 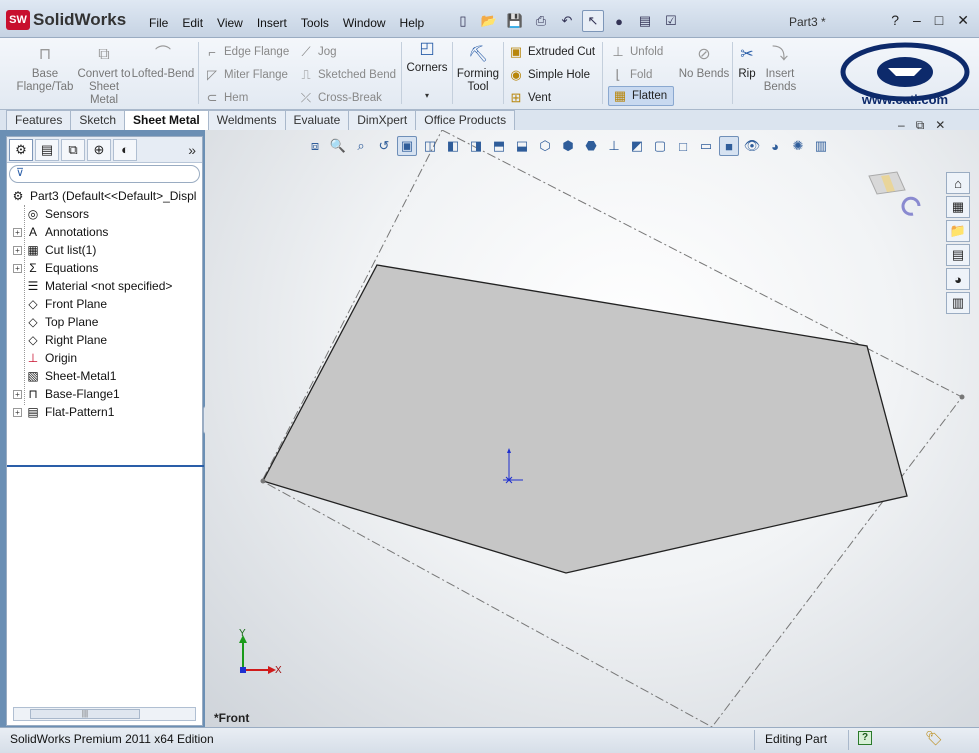 I want to click on display-manager-tab-icon: ◐, so click(x=125, y=149).